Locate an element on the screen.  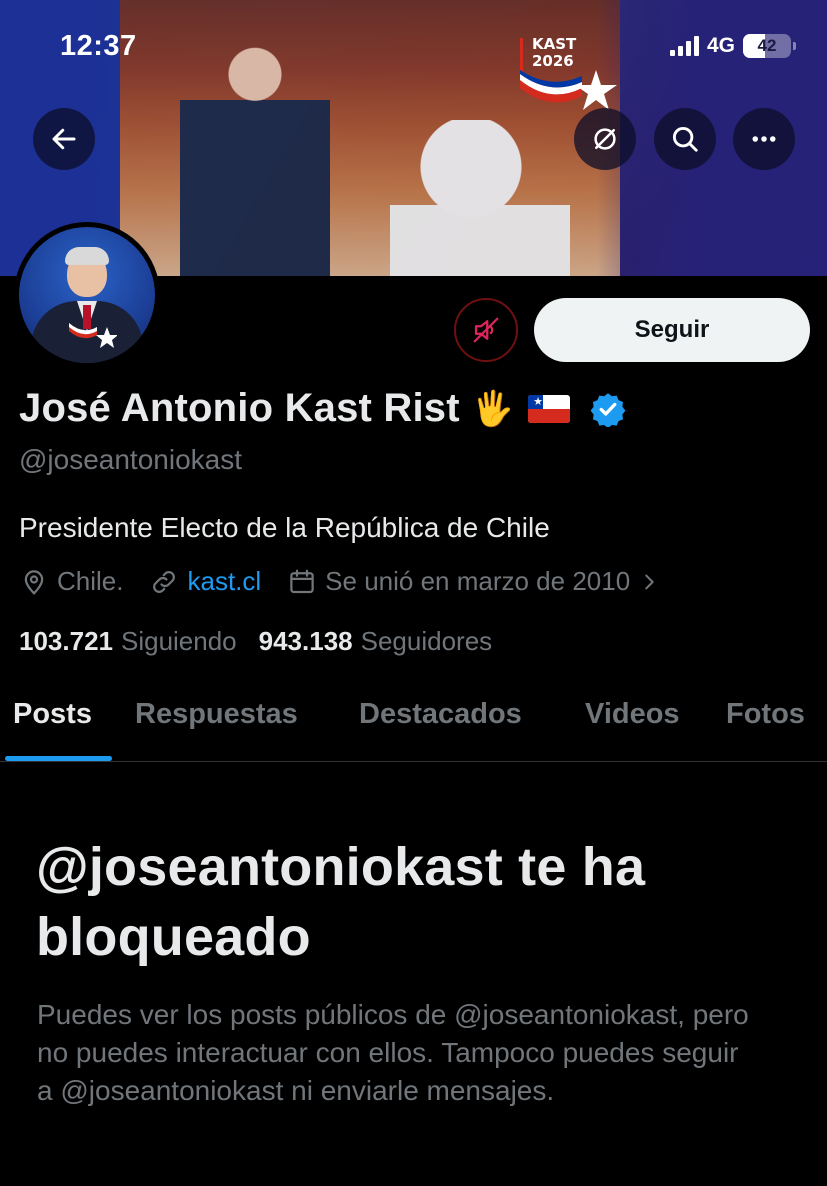
calendar-icon is located at coordinates (302, 581).